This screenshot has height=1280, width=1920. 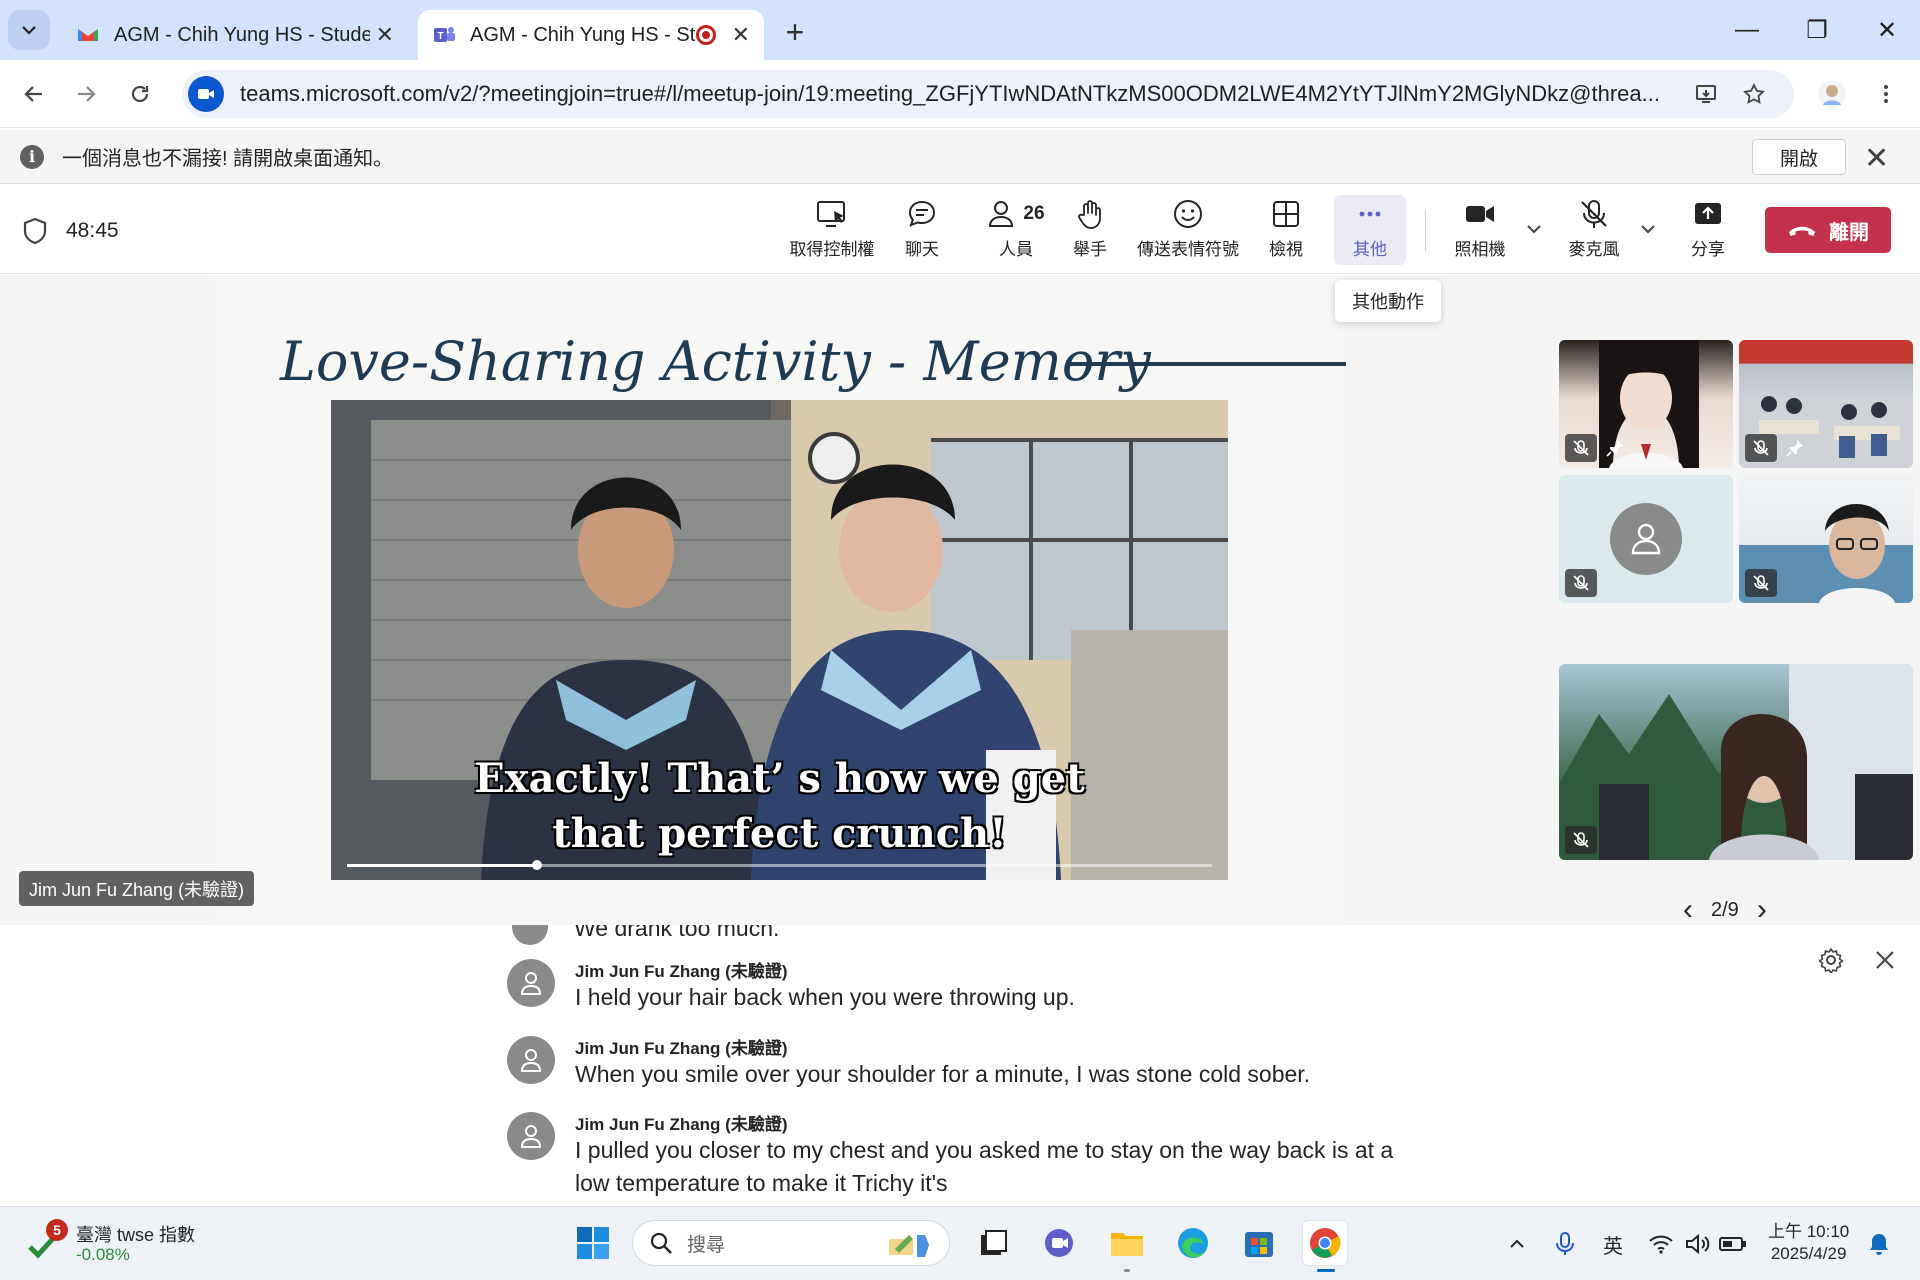 What do you see at coordinates (1736, 762) in the screenshot?
I see `participant-tile-large` at bounding box center [1736, 762].